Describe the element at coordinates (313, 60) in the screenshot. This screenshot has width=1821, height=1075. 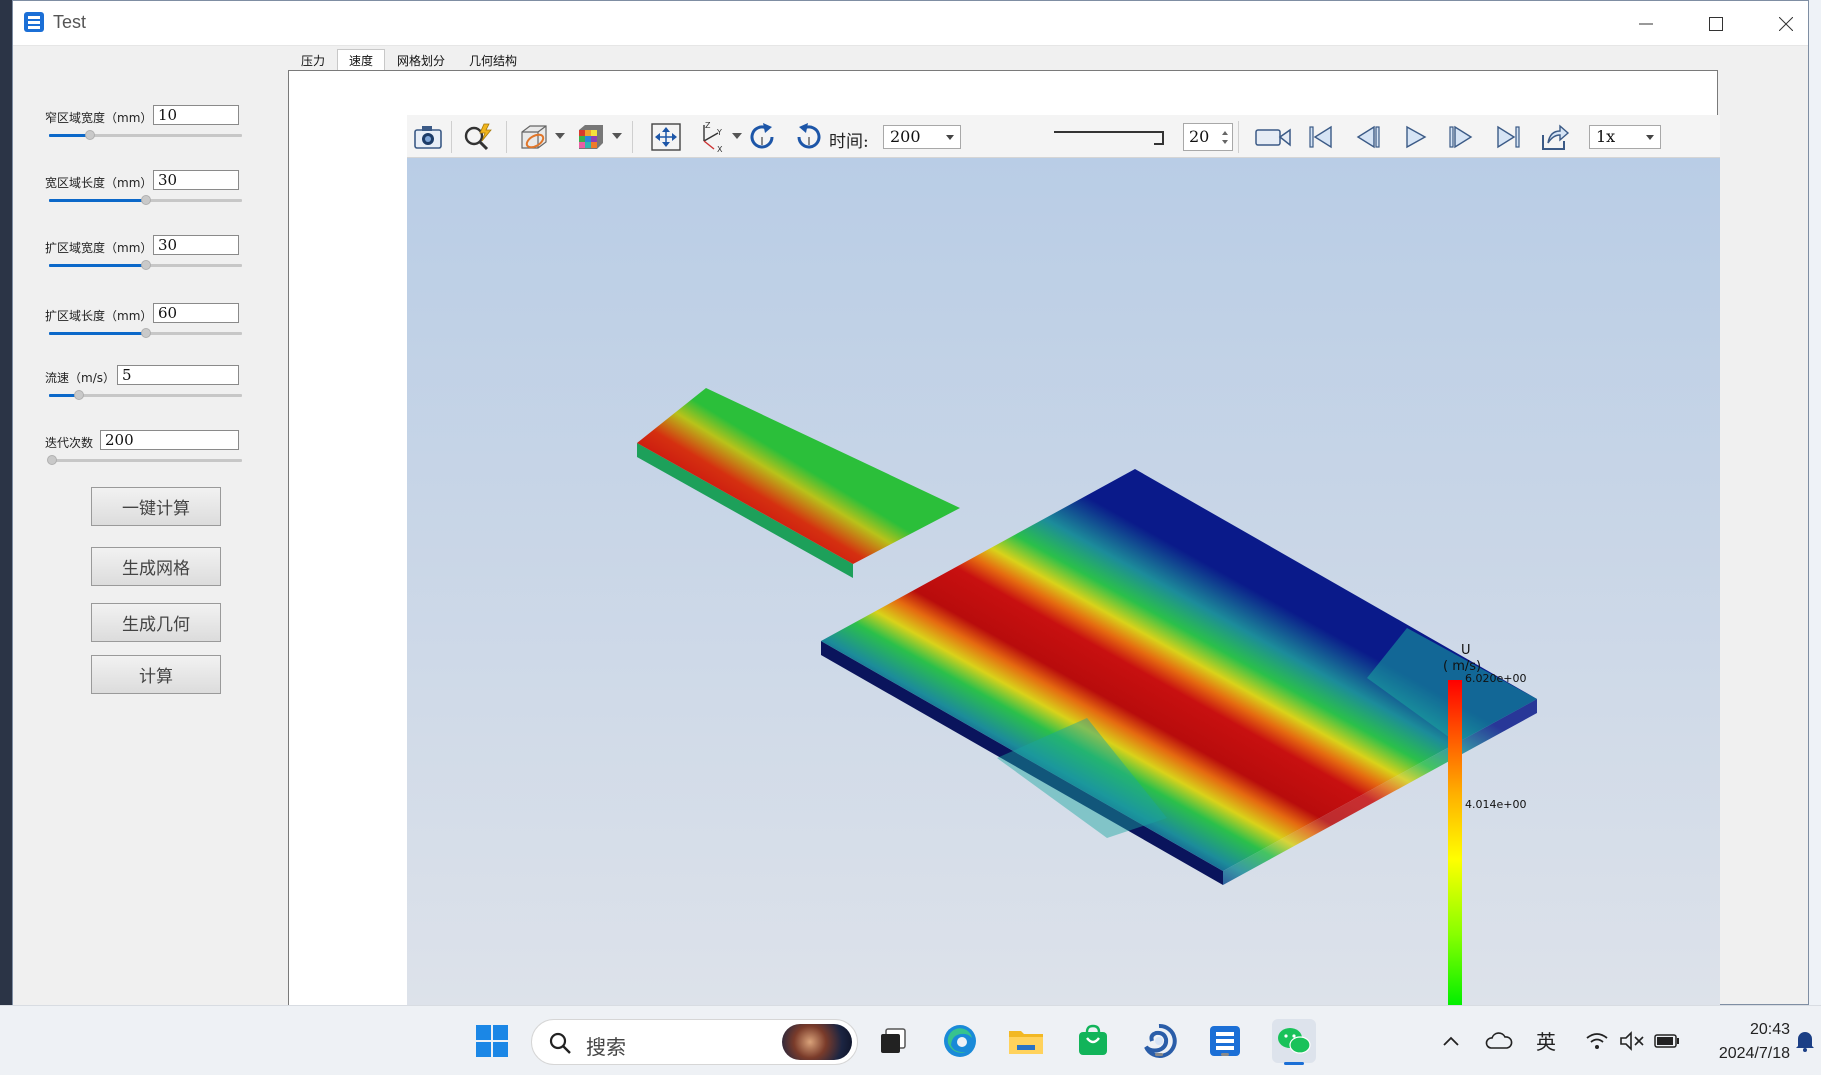
I see `tab-pressure: 压力` at that location.